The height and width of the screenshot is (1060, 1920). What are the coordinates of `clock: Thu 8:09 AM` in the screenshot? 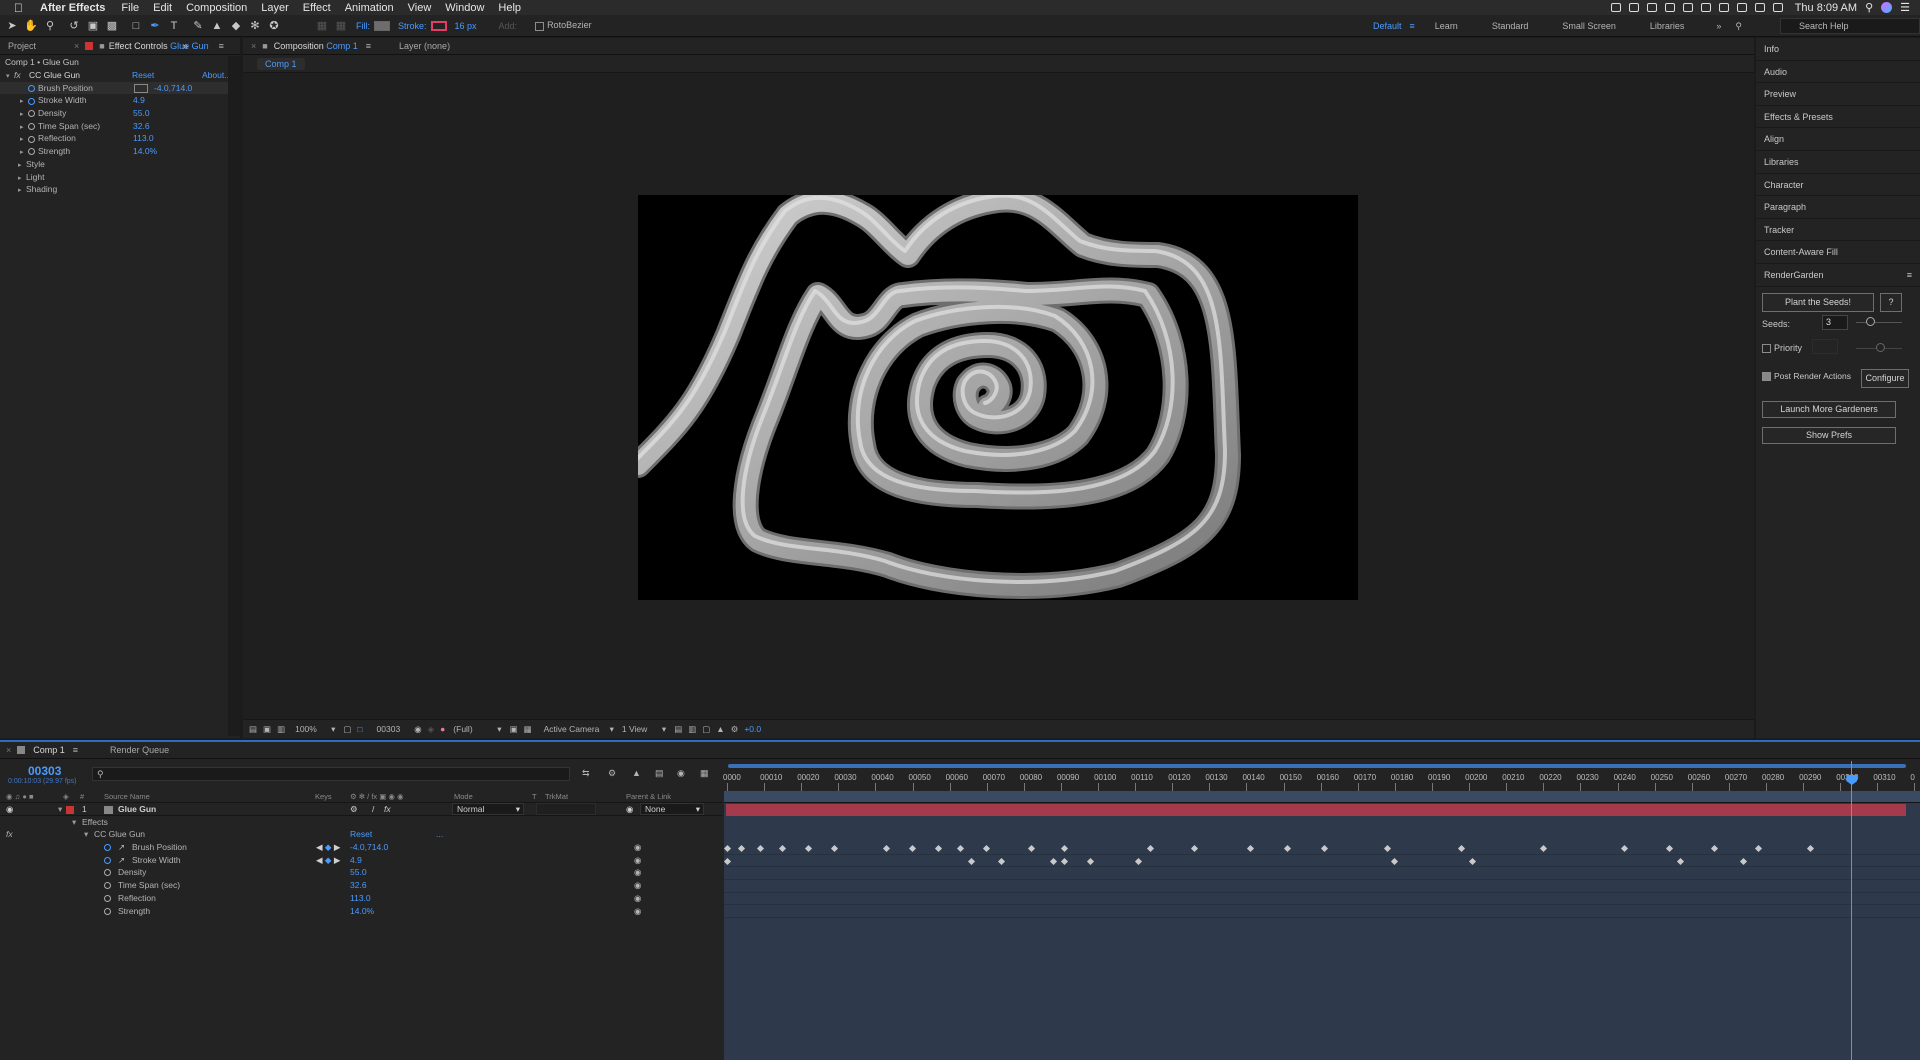 It's located at (1826, 8).